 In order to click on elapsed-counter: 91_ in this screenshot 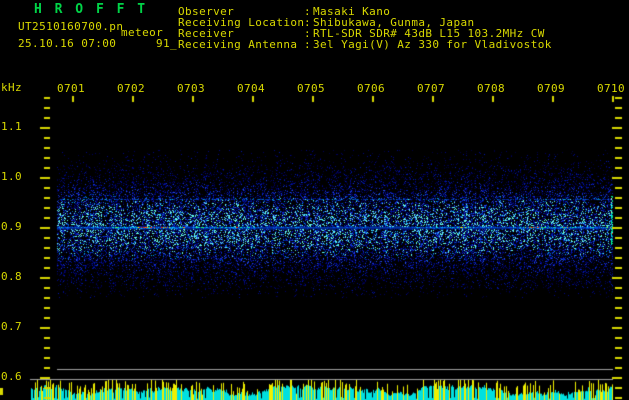, I will do `click(167, 43)`.